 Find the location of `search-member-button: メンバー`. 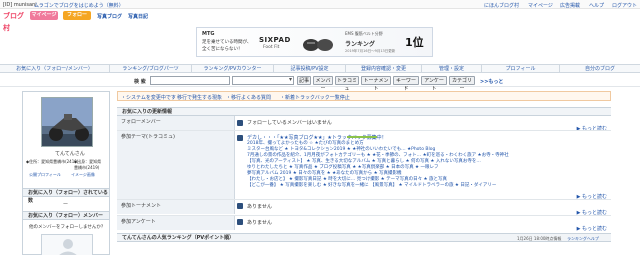

search-member-button: メンバー is located at coordinates (323, 84).